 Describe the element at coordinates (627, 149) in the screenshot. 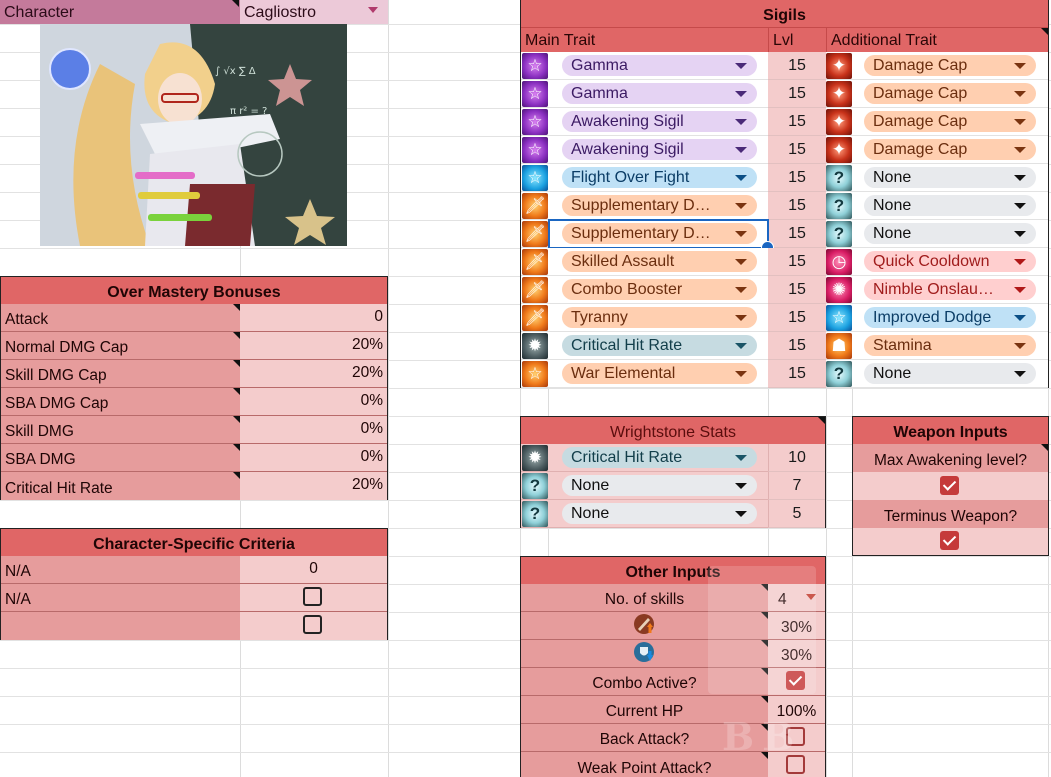

I see `main-trait-value: Awakening Sigil` at that location.